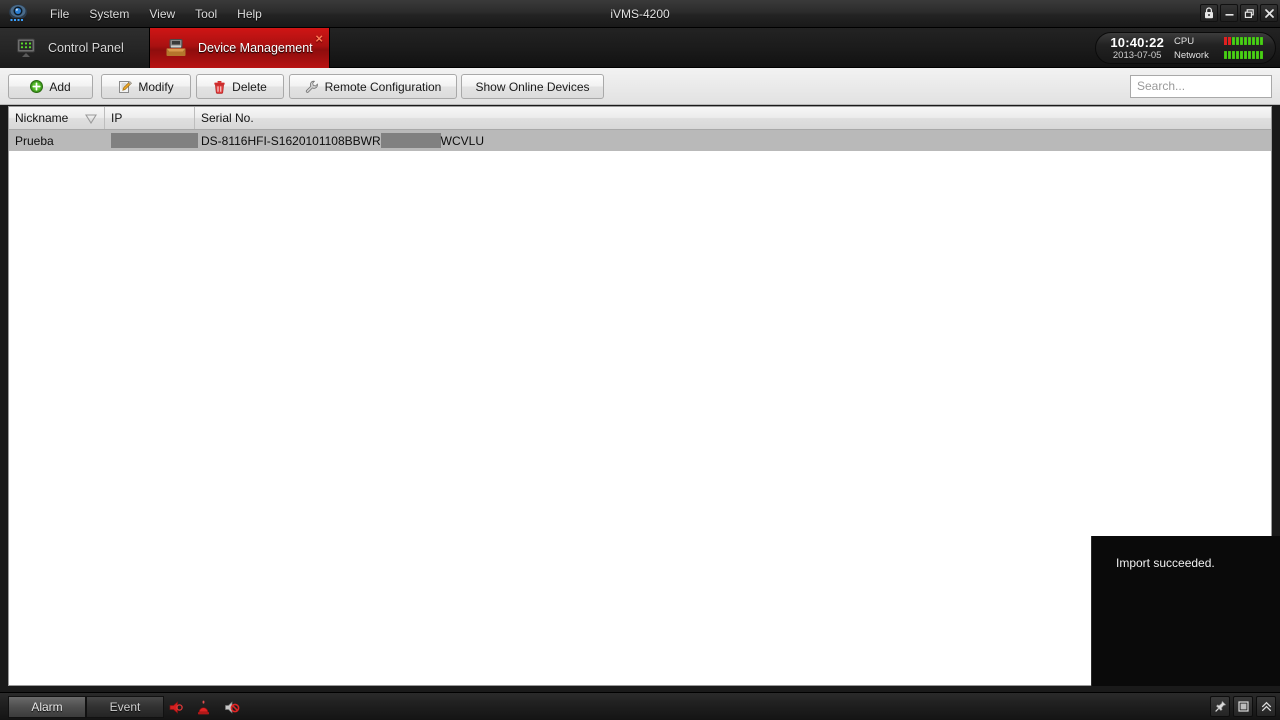 The image size is (1280, 720). What do you see at coordinates (319, 38) in the screenshot?
I see `tab-close-icon: ×` at bounding box center [319, 38].